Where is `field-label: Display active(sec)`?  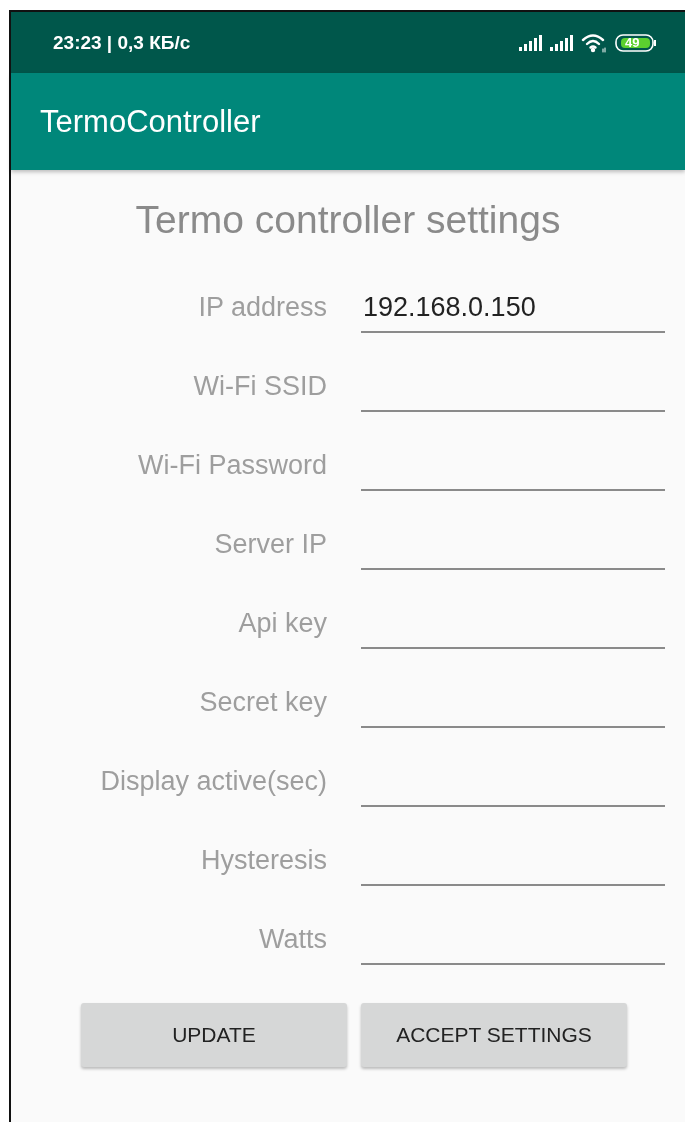
field-label: Display active(sec) is located at coordinates (213, 782).